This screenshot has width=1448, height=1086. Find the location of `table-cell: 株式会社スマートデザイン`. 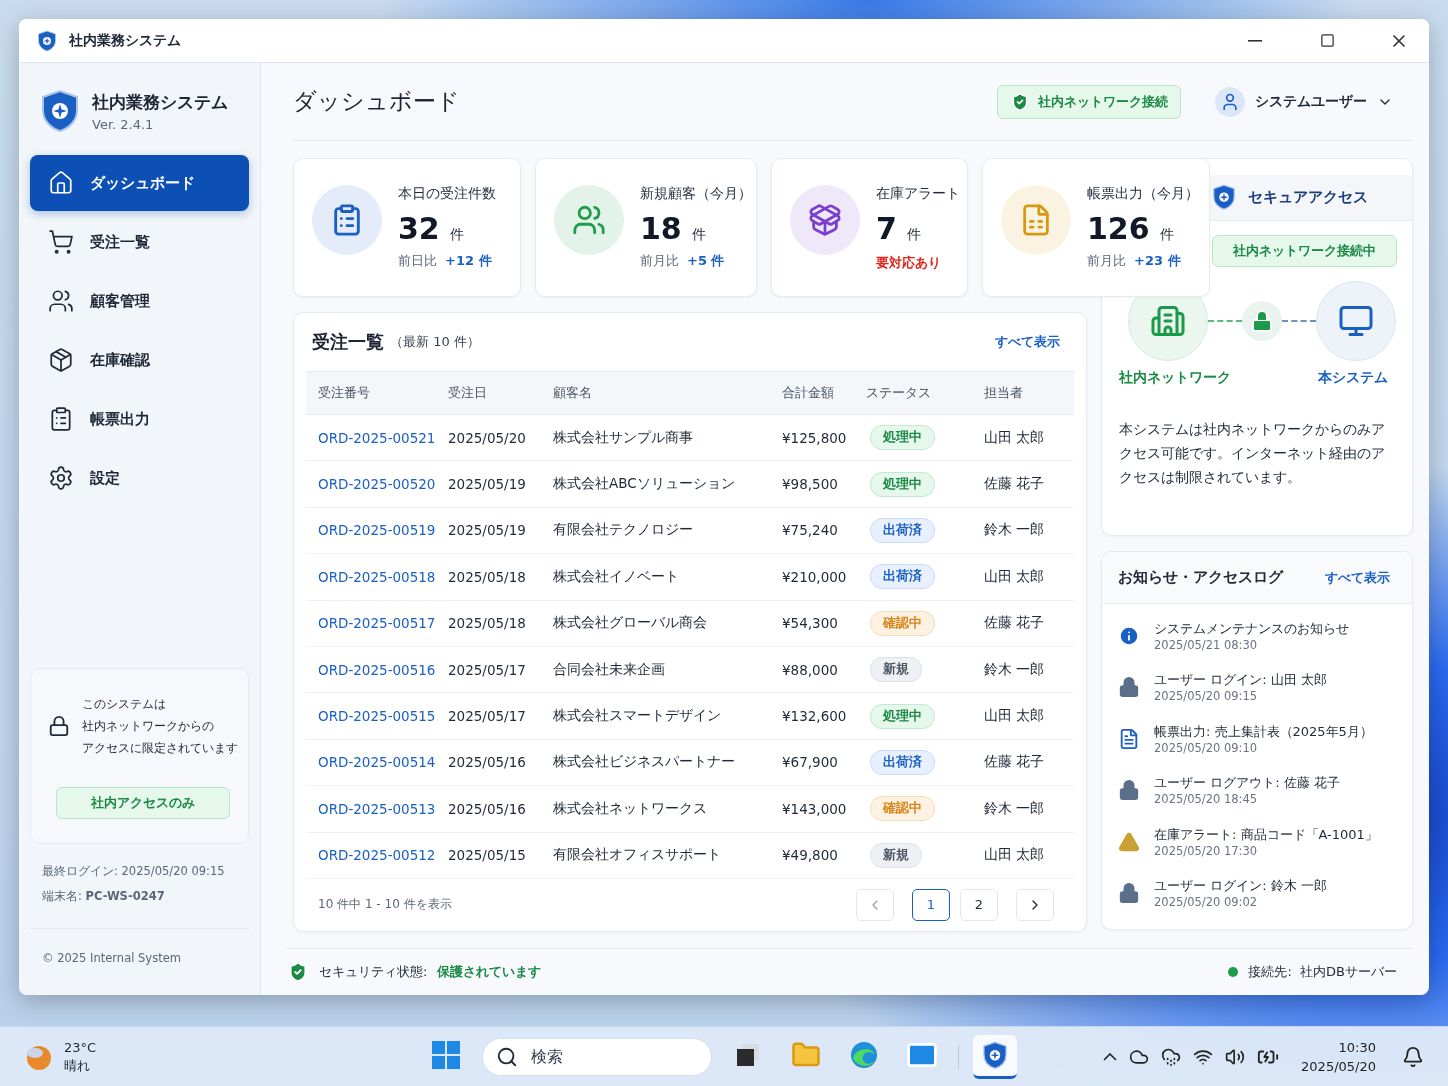

table-cell: 株式会社スマートデザイン is located at coordinates (647, 716).